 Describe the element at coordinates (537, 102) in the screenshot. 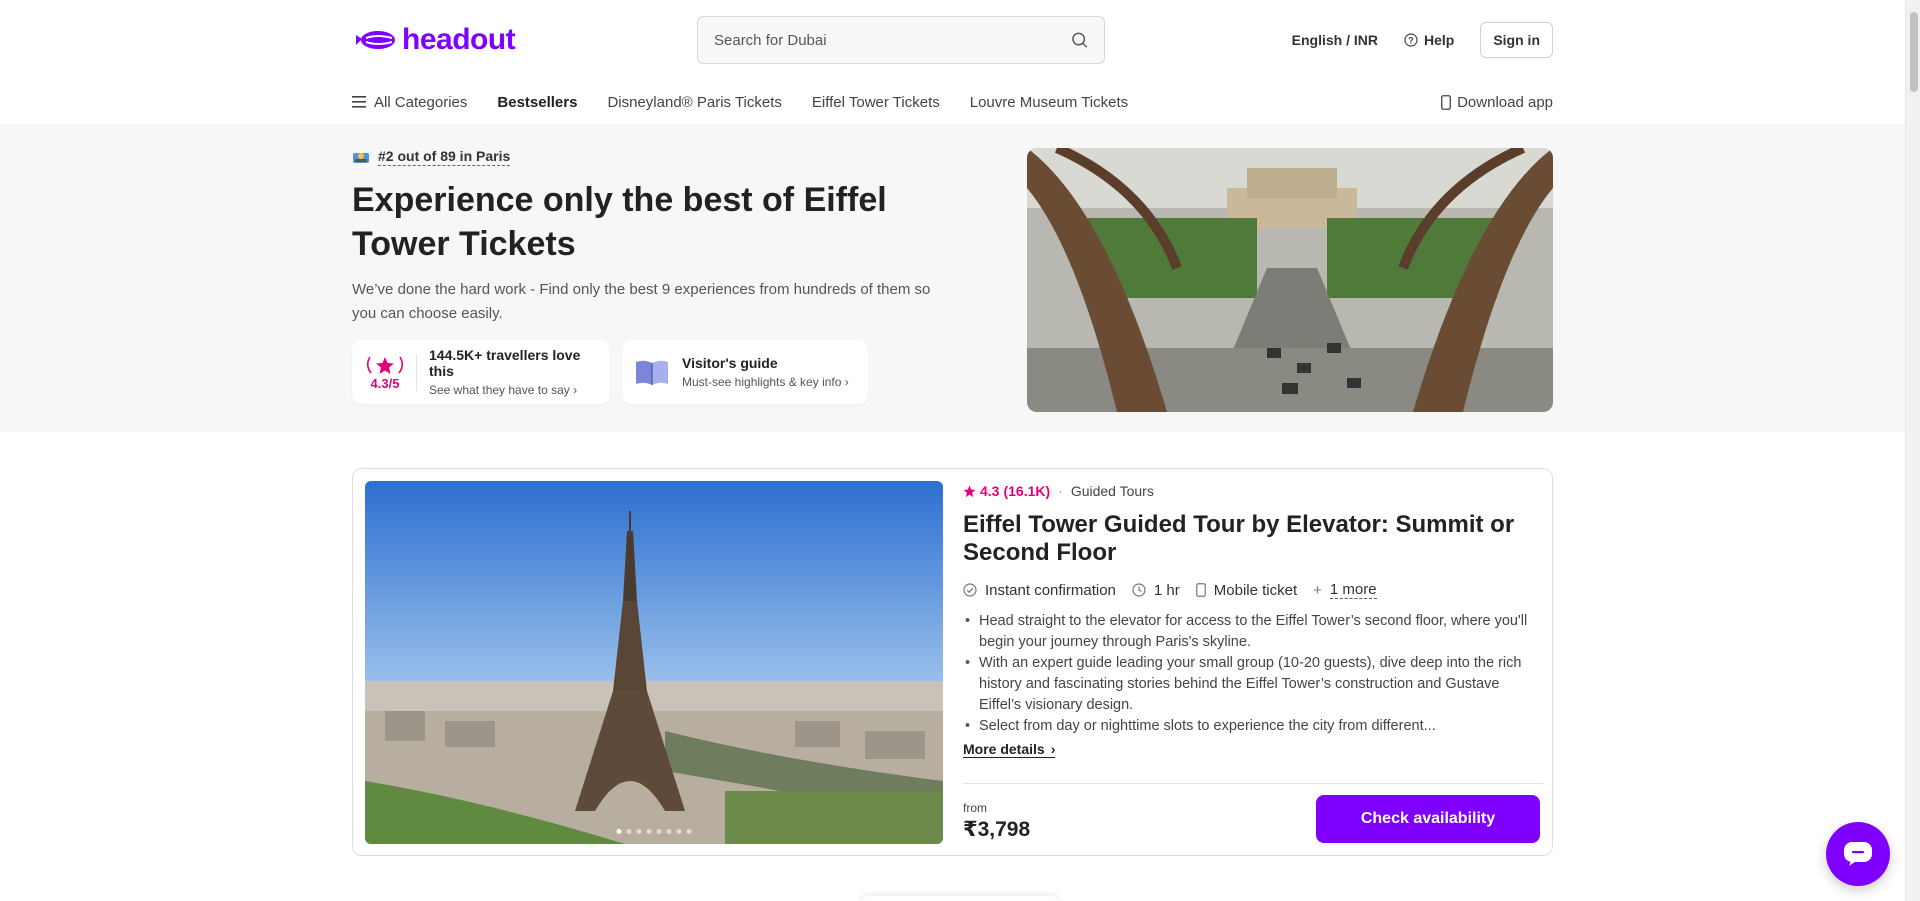

I see `nav-item-bestsellers: Bestsellers` at that location.